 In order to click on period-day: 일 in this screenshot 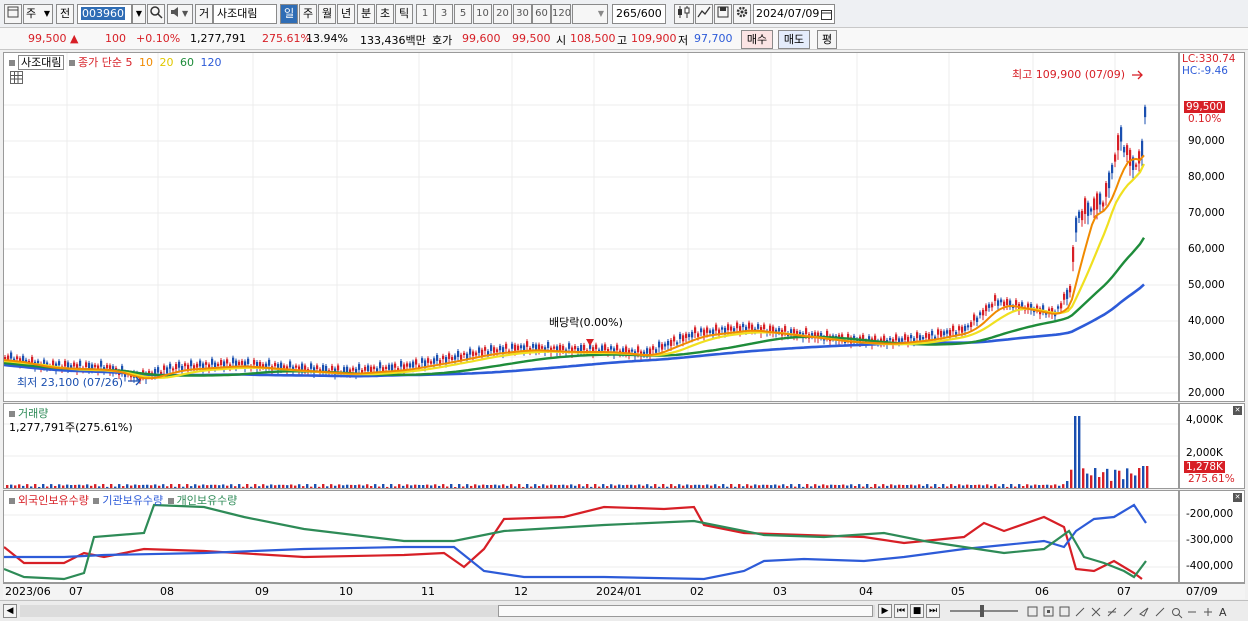, I will do `click(289, 14)`.